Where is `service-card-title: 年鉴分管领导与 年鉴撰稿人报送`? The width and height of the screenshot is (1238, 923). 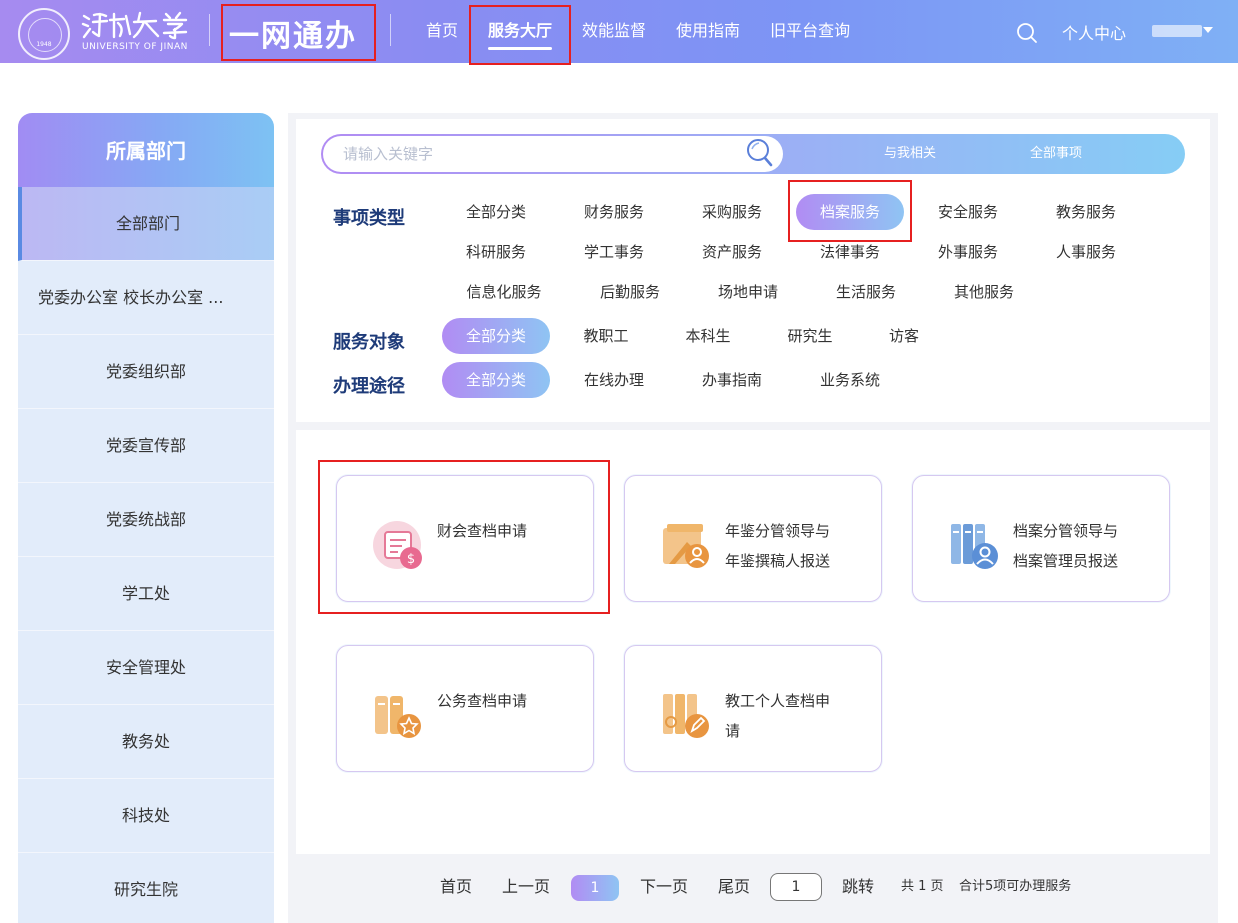
service-card-title: 年鉴分管领导与 年鉴撰稿人报送 is located at coordinates (778, 546).